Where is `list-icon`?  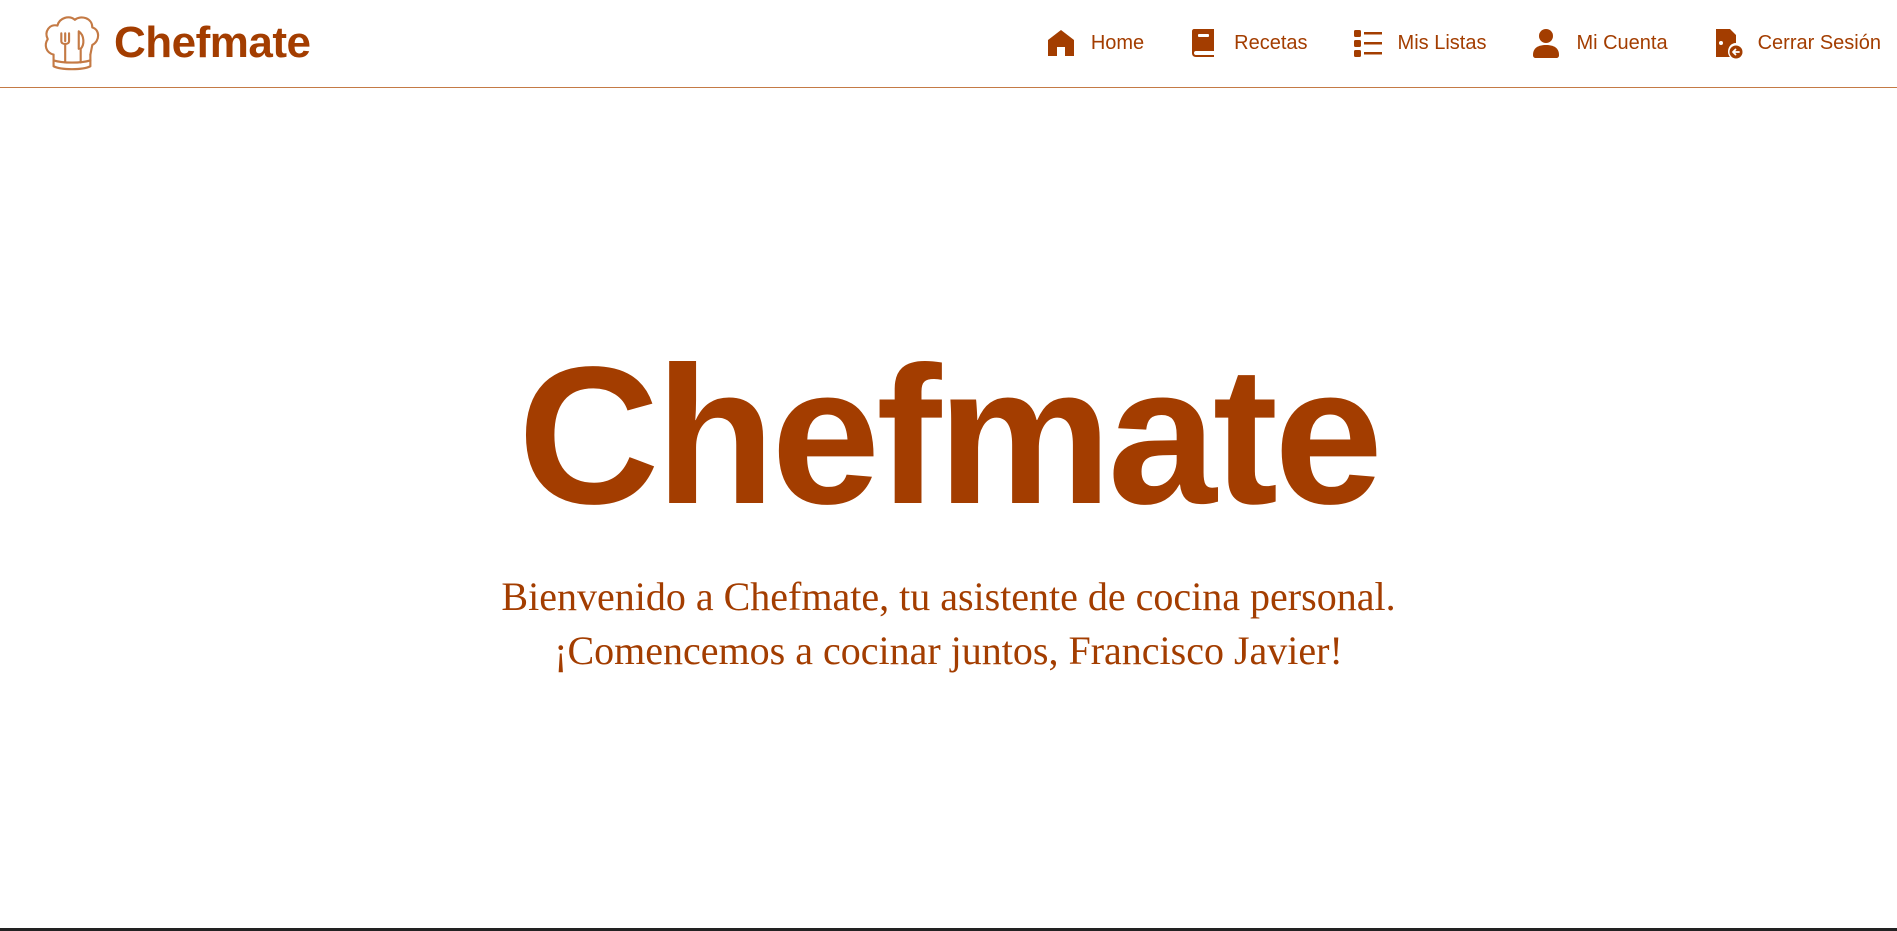
list-icon is located at coordinates (1367, 43).